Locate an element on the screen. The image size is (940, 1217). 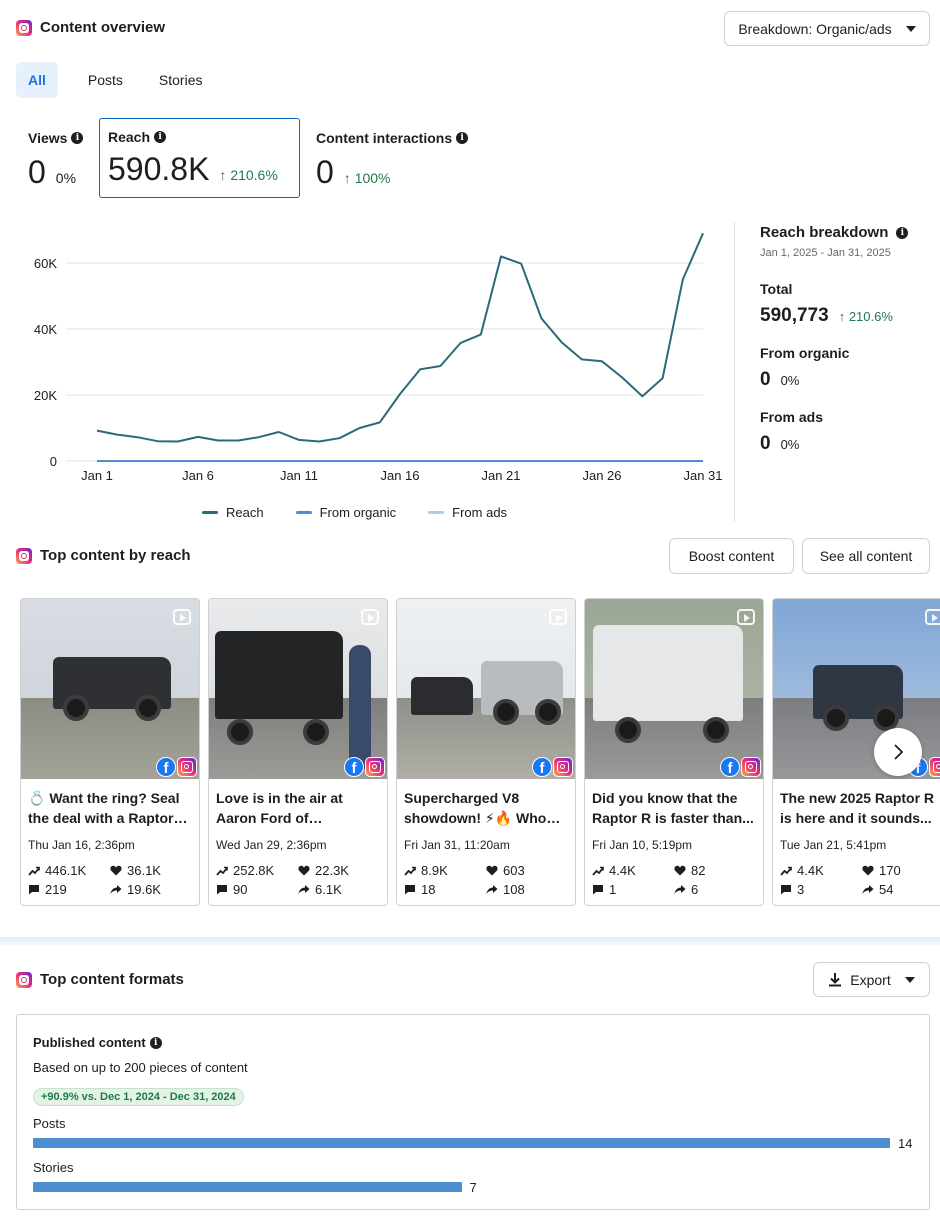
metric-reach: Reach i 590.8K ↑ 210.6% is located at coordinates (199, 158).